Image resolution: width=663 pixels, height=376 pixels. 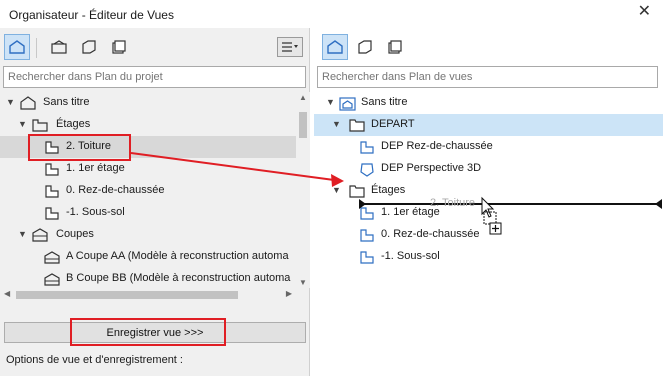 I want to click on scroll-right-icon: ▶, so click(x=289, y=293).